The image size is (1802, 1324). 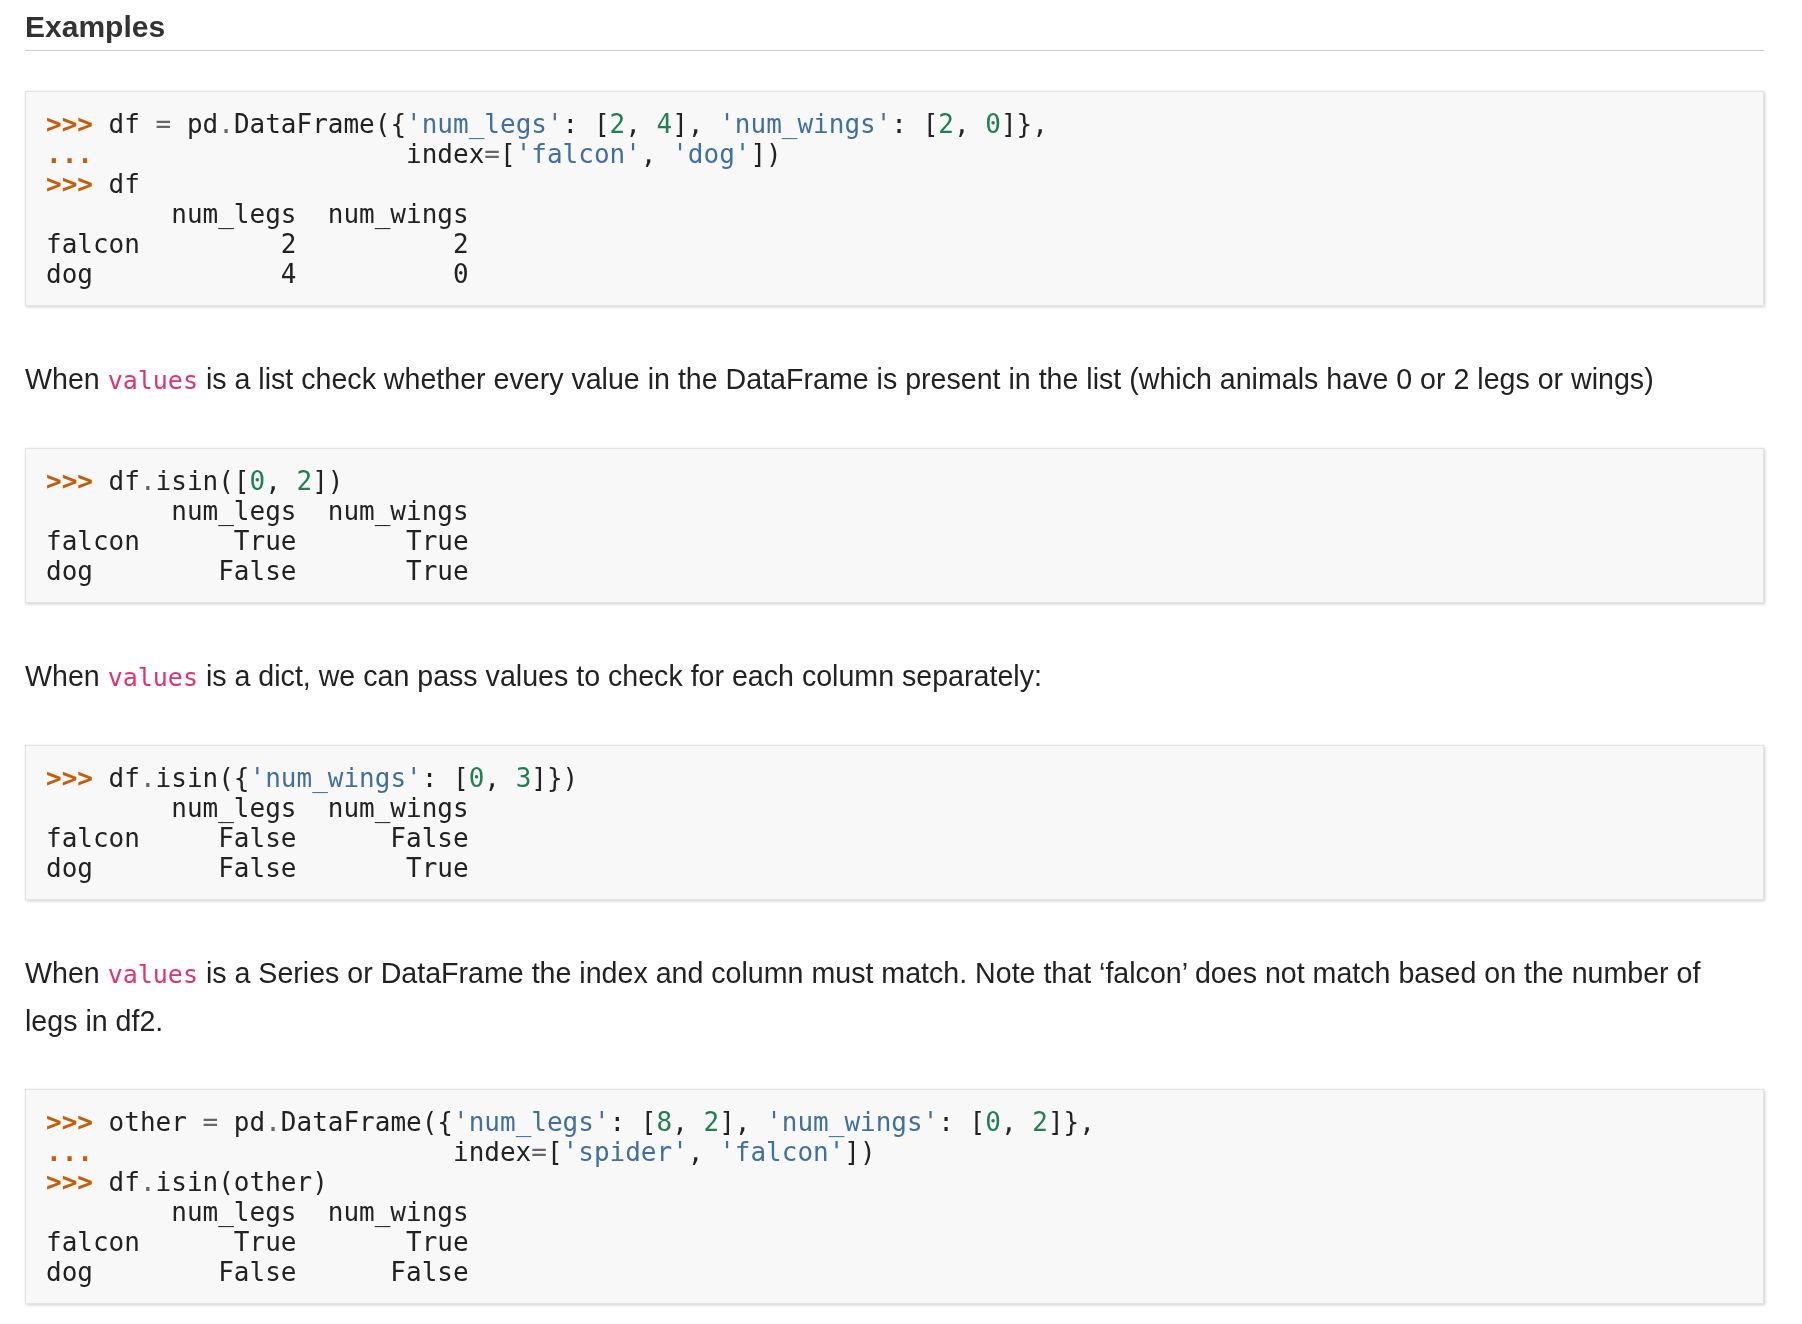 What do you see at coordinates (534, 676) in the screenshot?
I see `paragraph: When values is a dict, we can pass values to check for each column separately:` at bounding box center [534, 676].